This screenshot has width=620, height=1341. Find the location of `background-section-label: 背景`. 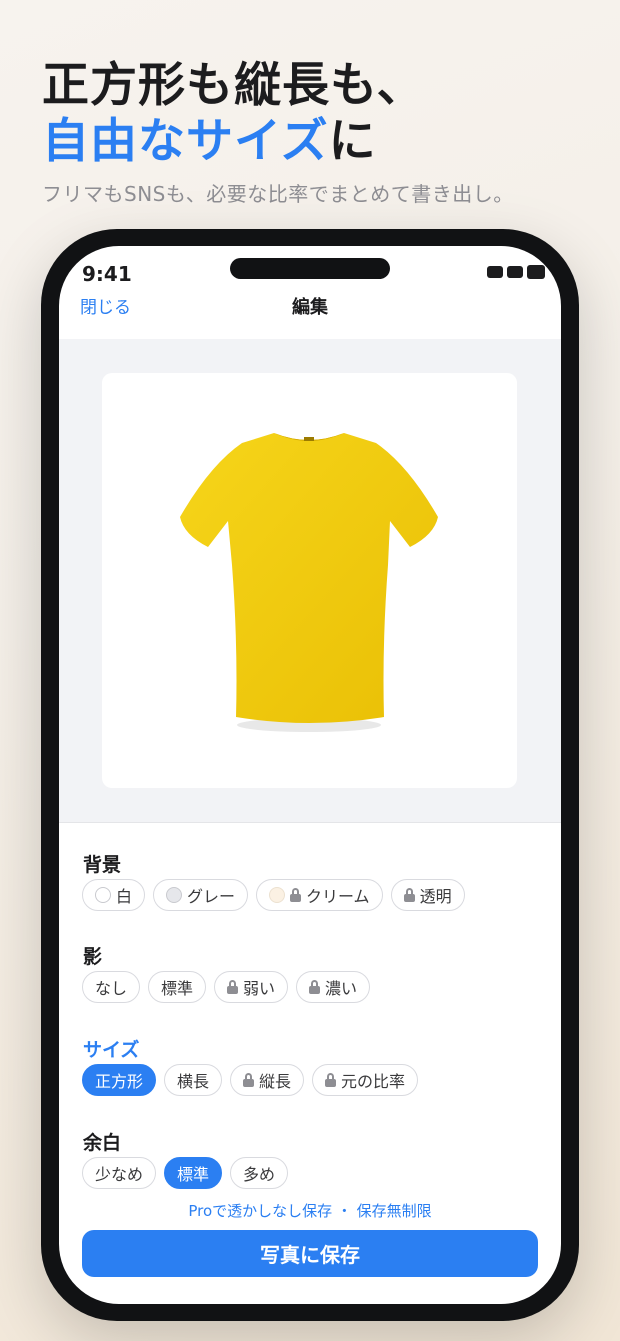

background-section-label: 背景 is located at coordinates (102, 865).